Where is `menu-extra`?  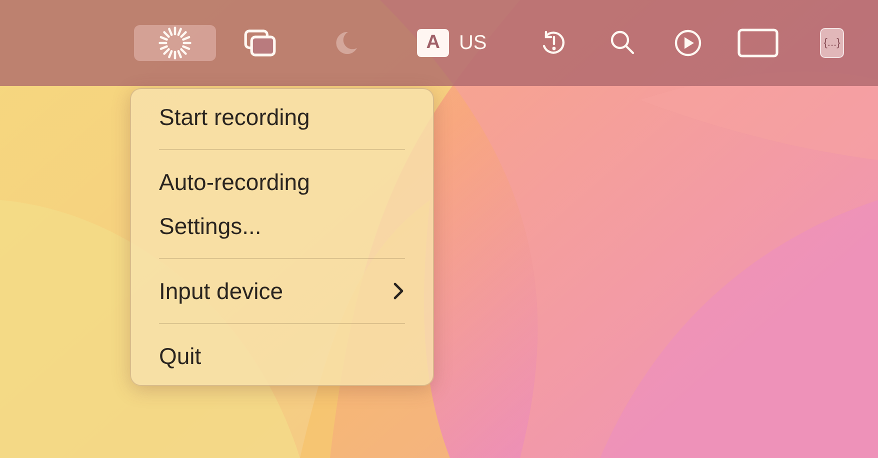
menu-extra is located at coordinates (175, 43).